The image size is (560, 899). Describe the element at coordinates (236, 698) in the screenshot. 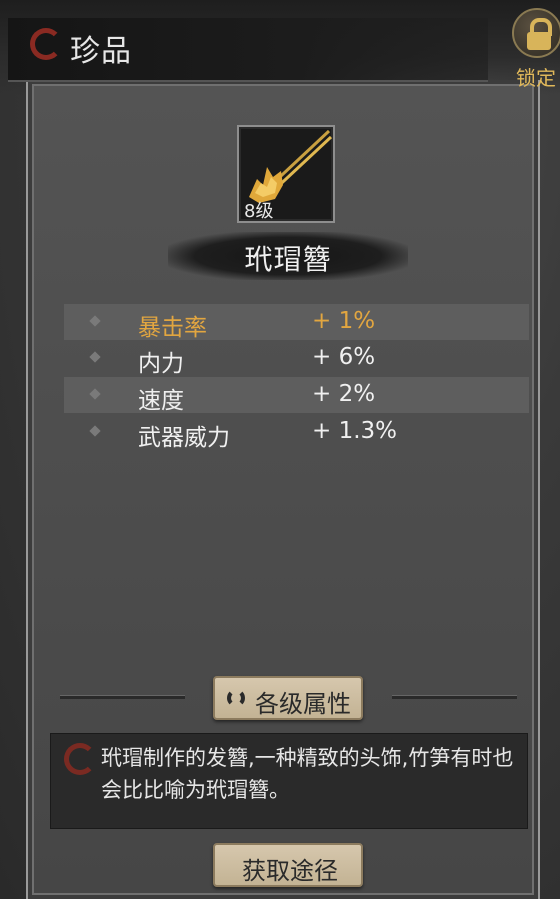

I see `refresh-icon` at that location.